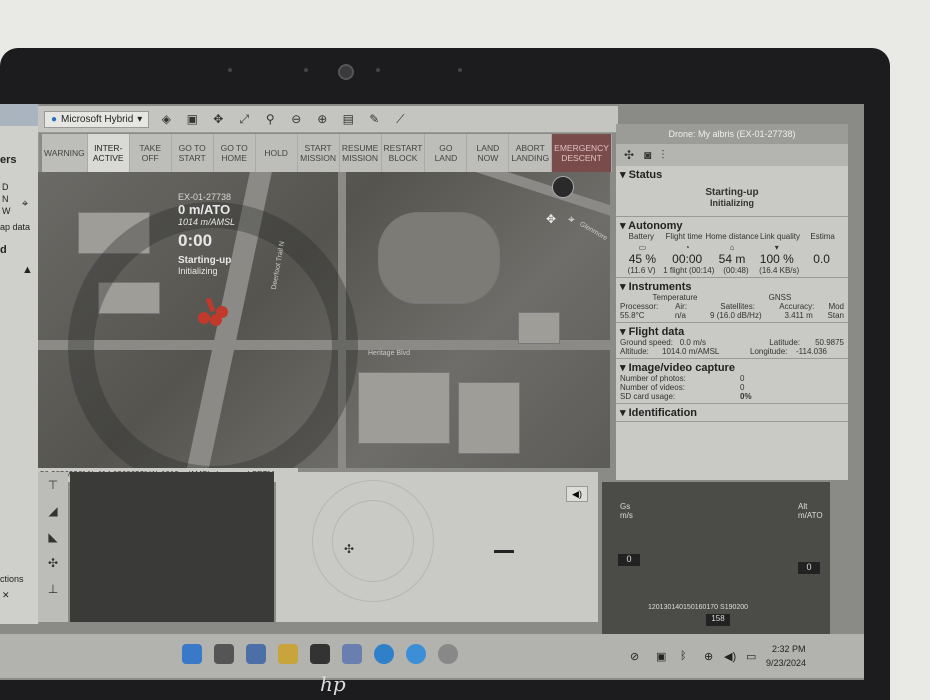 The height and width of the screenshot is (700, 930). Describe the element at coordinates (582, 153) in the screenshot. I see `command-button: EMERGENCY DESCENT` at that location.